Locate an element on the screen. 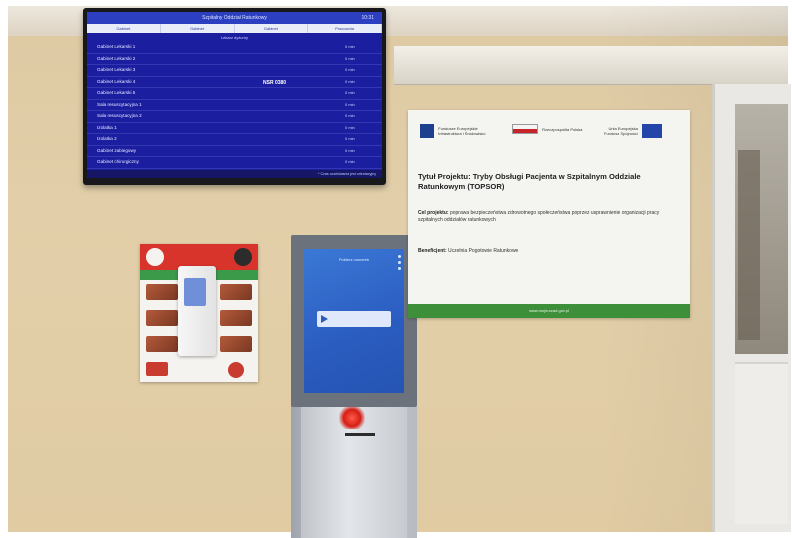  room-row: Izolatka 2 0 min is located at coordinates (234, 140).